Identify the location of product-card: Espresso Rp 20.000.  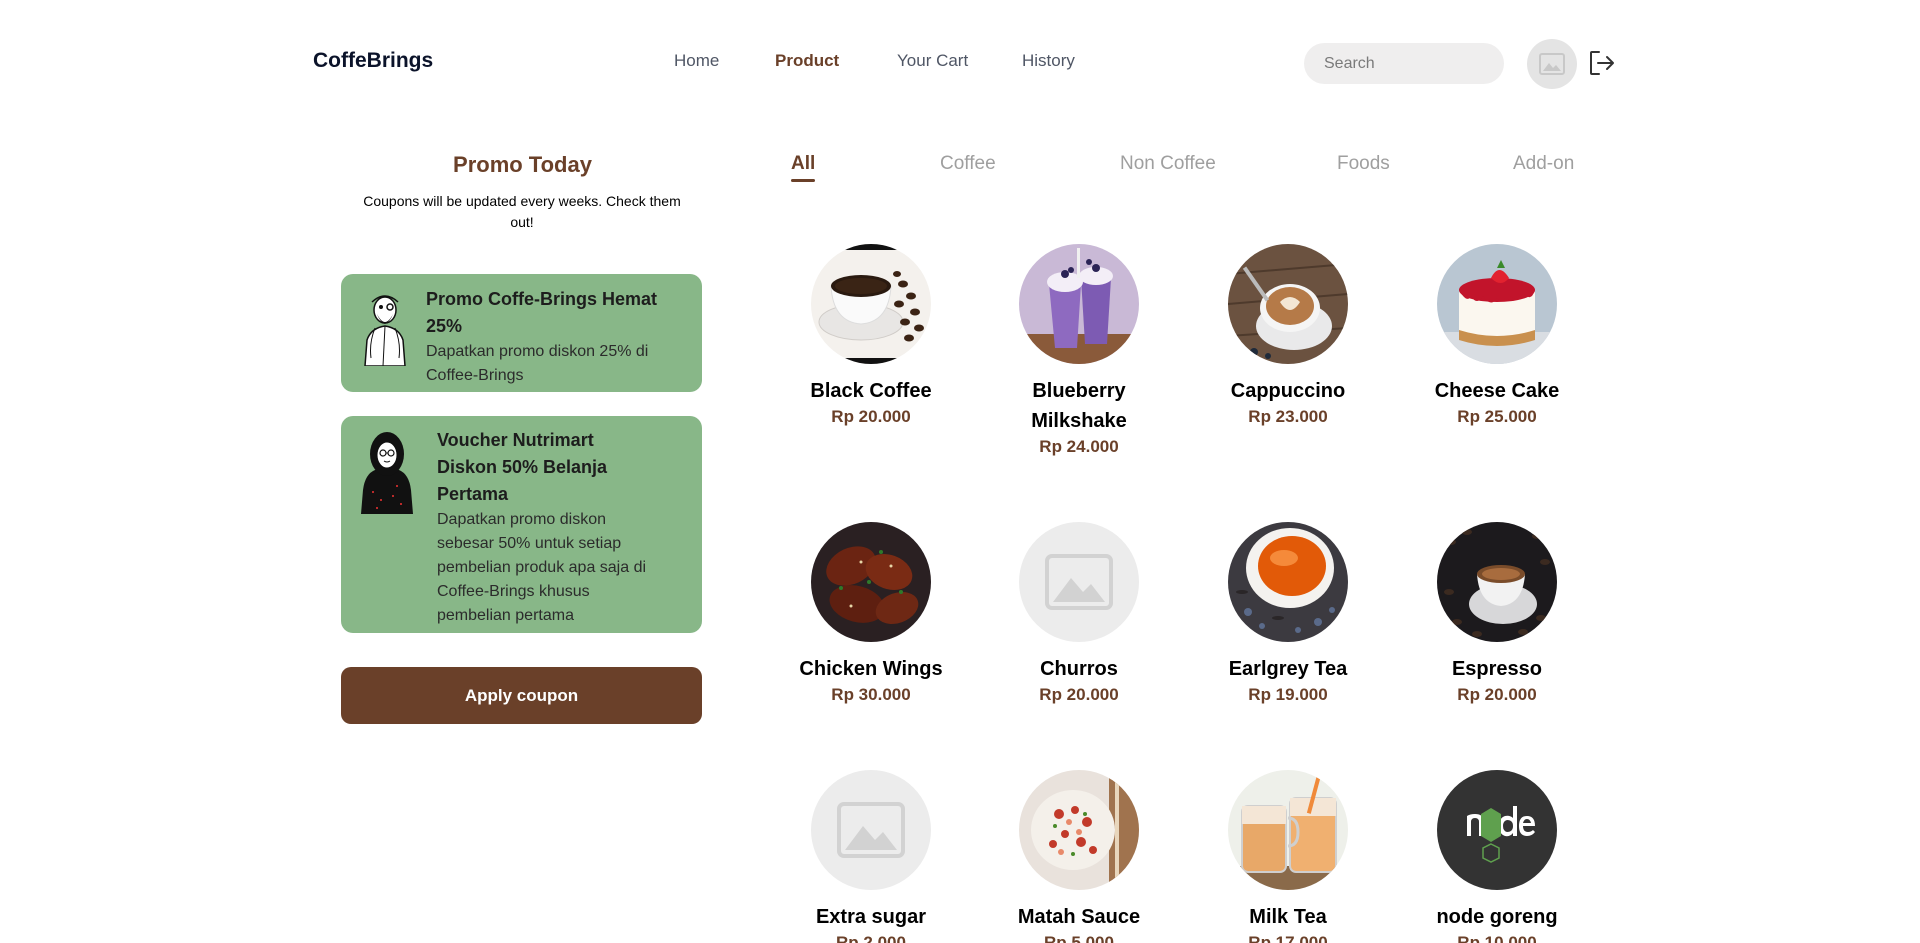
(1497, 614).